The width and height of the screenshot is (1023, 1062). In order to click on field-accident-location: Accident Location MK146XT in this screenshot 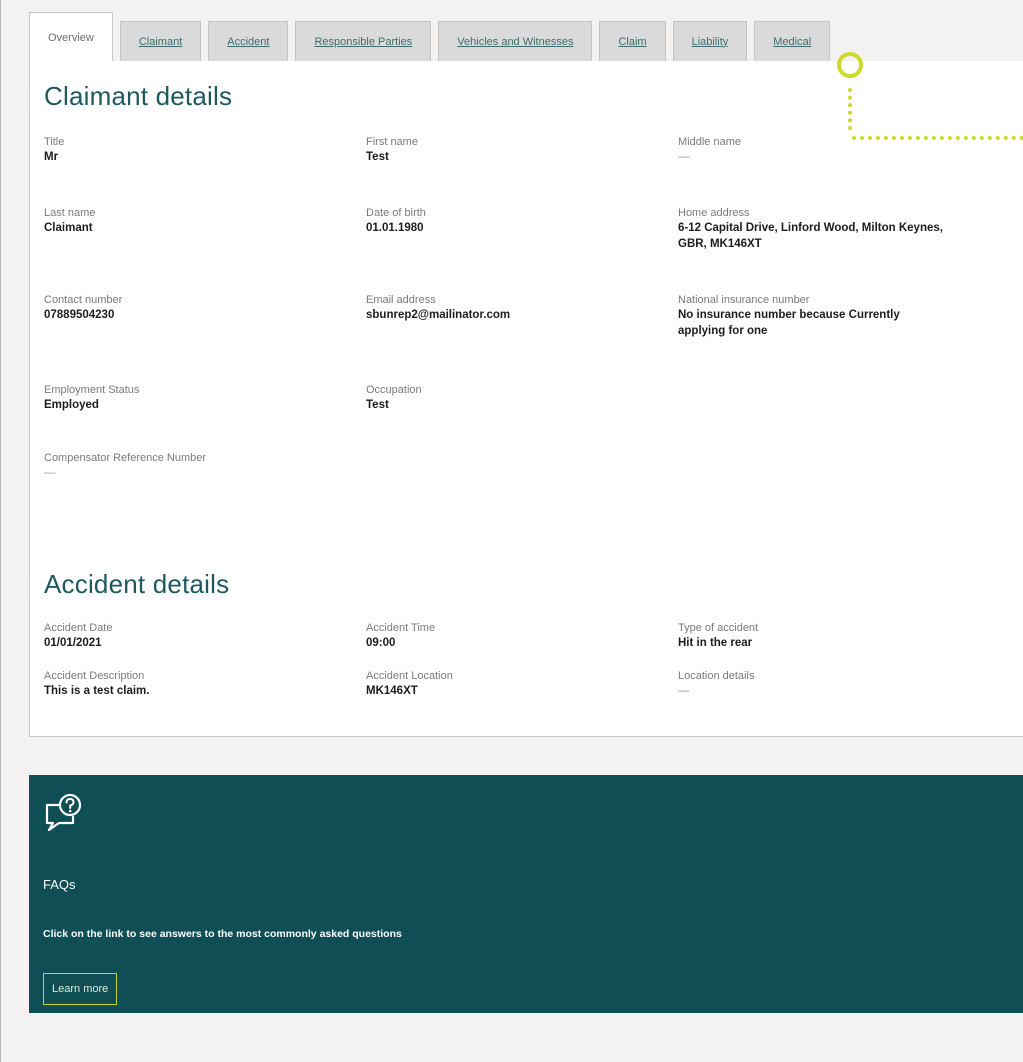, I will do `click(516, 684)`.